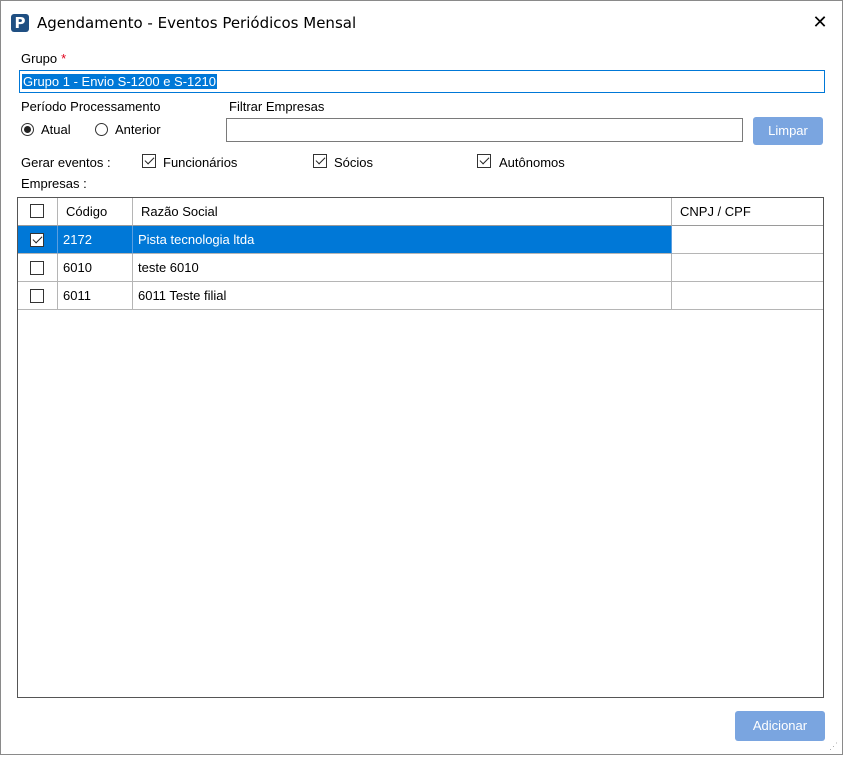 The height and width of the screenshot is (757, 845). What do you see at coordinates (27, 129) in the screenshot?
I see `radio-atual` at bounding box center [27, 129].